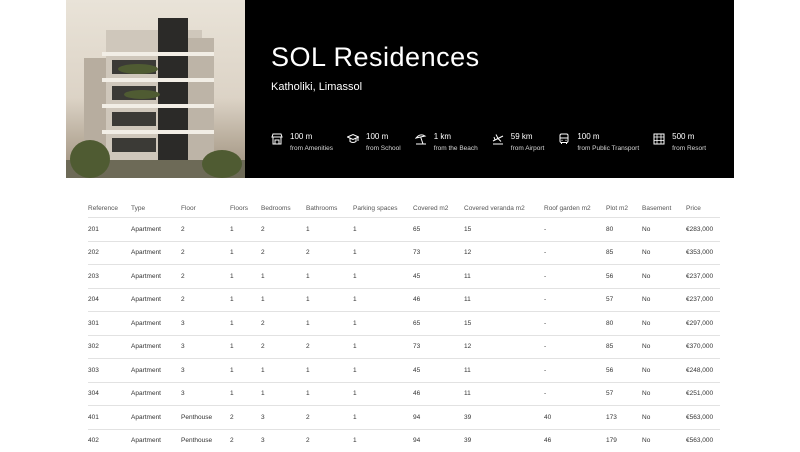 This screenshot has height=452, width=800. What do you see at coordinates (109, 277) in the screenshot?
I see `table-cell: 203` at bounding box center [109, 277].